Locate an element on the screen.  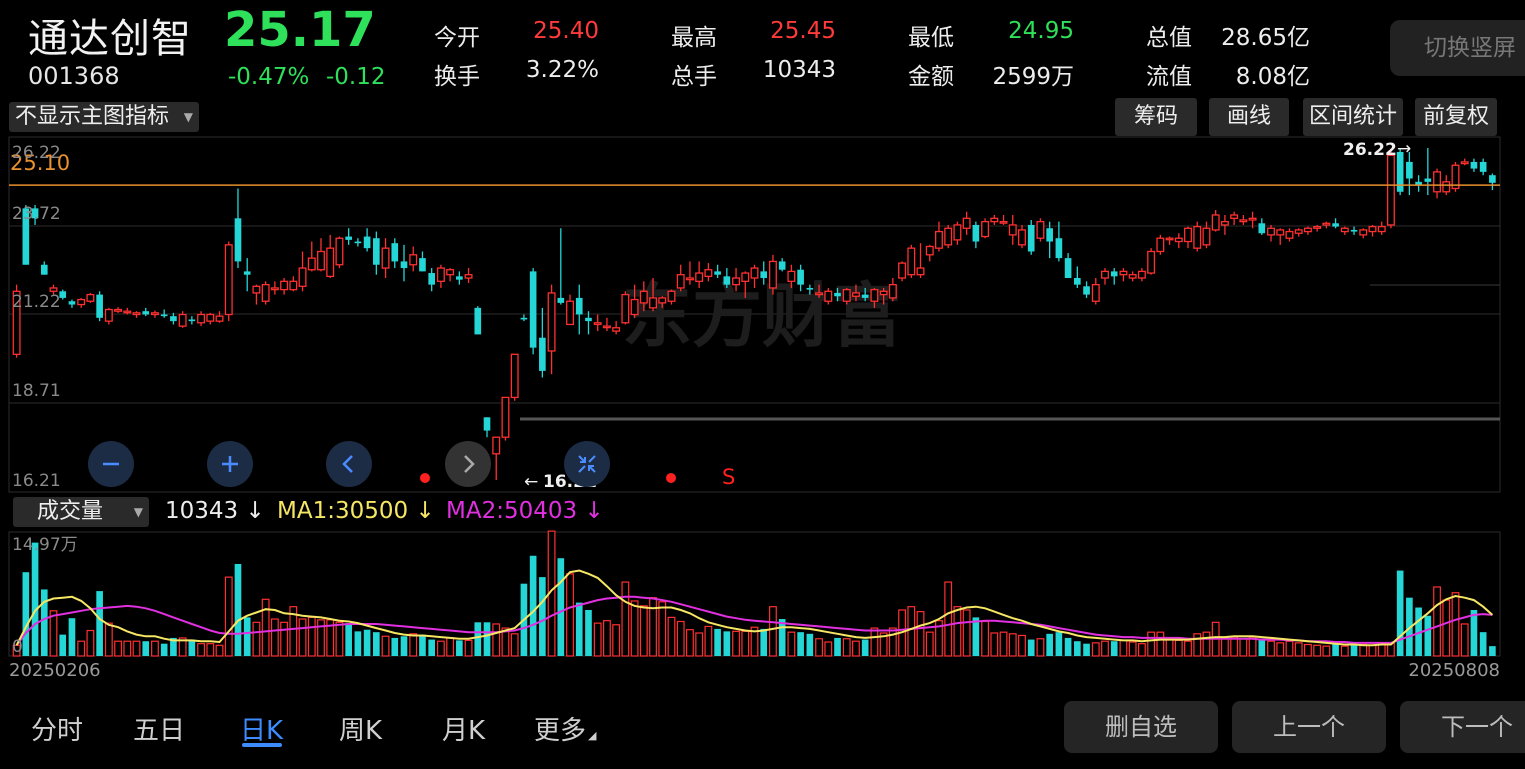
plus-icon is located at coordinates (230, 464).